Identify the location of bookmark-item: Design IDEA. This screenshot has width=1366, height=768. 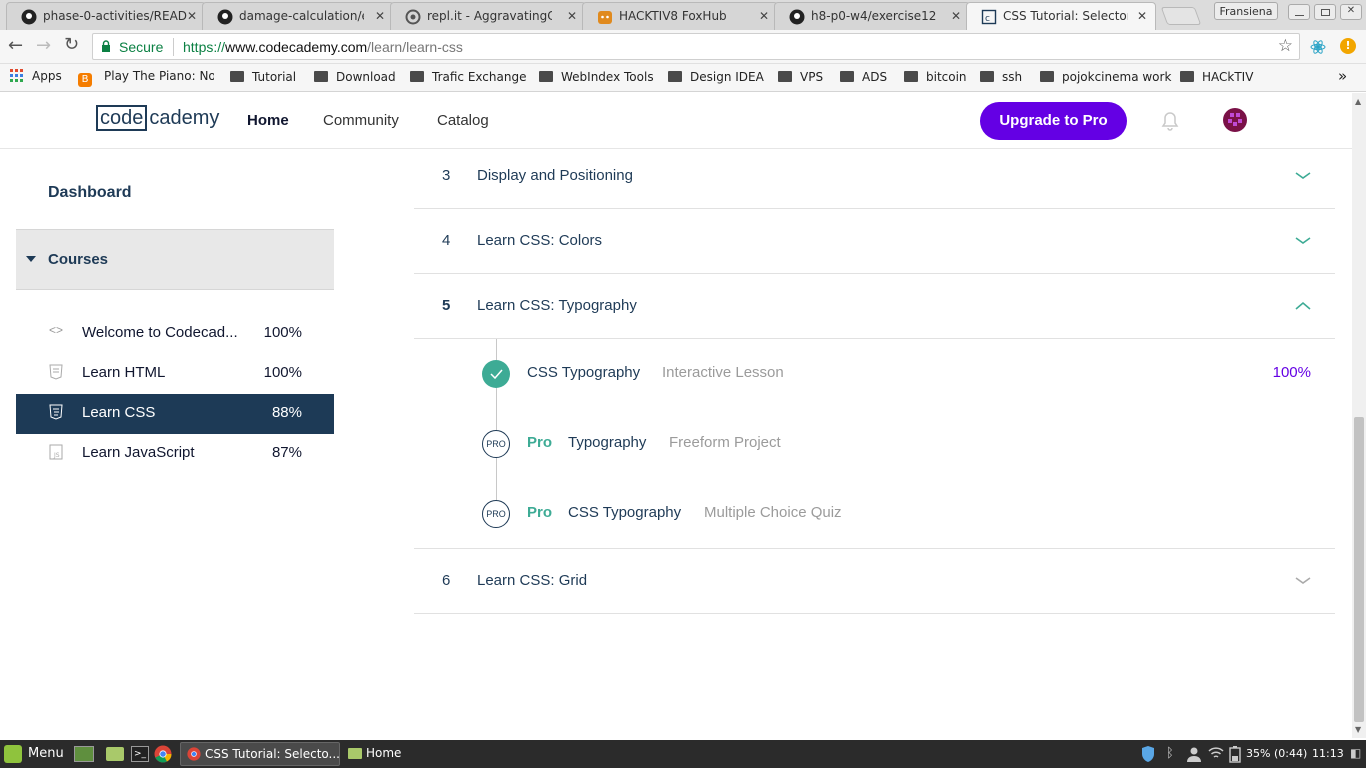
(716, 77).